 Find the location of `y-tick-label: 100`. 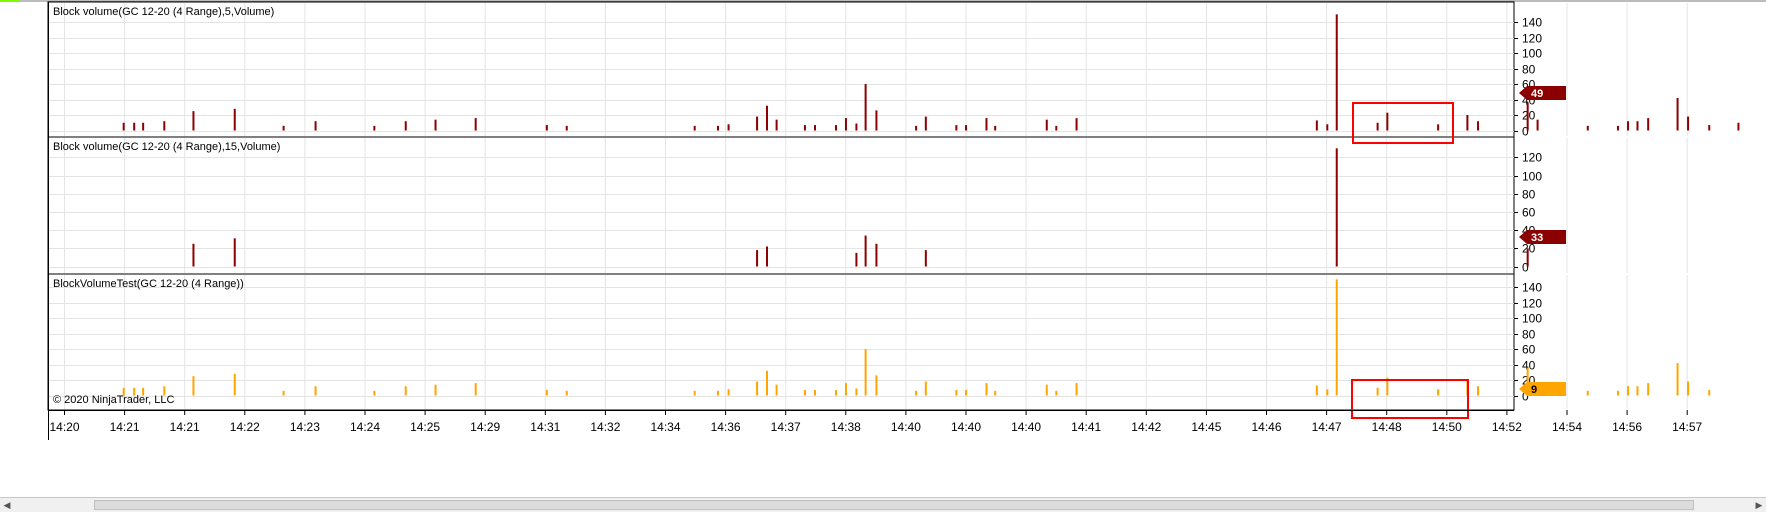

y-tick-label: 100 is located at coordinates (1532, 54).